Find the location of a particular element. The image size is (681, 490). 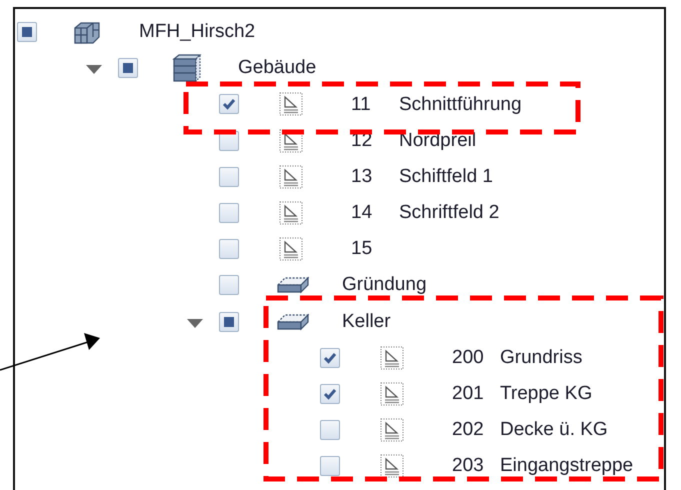

tree-item-label: Keller is located at coordinates (366, 322).